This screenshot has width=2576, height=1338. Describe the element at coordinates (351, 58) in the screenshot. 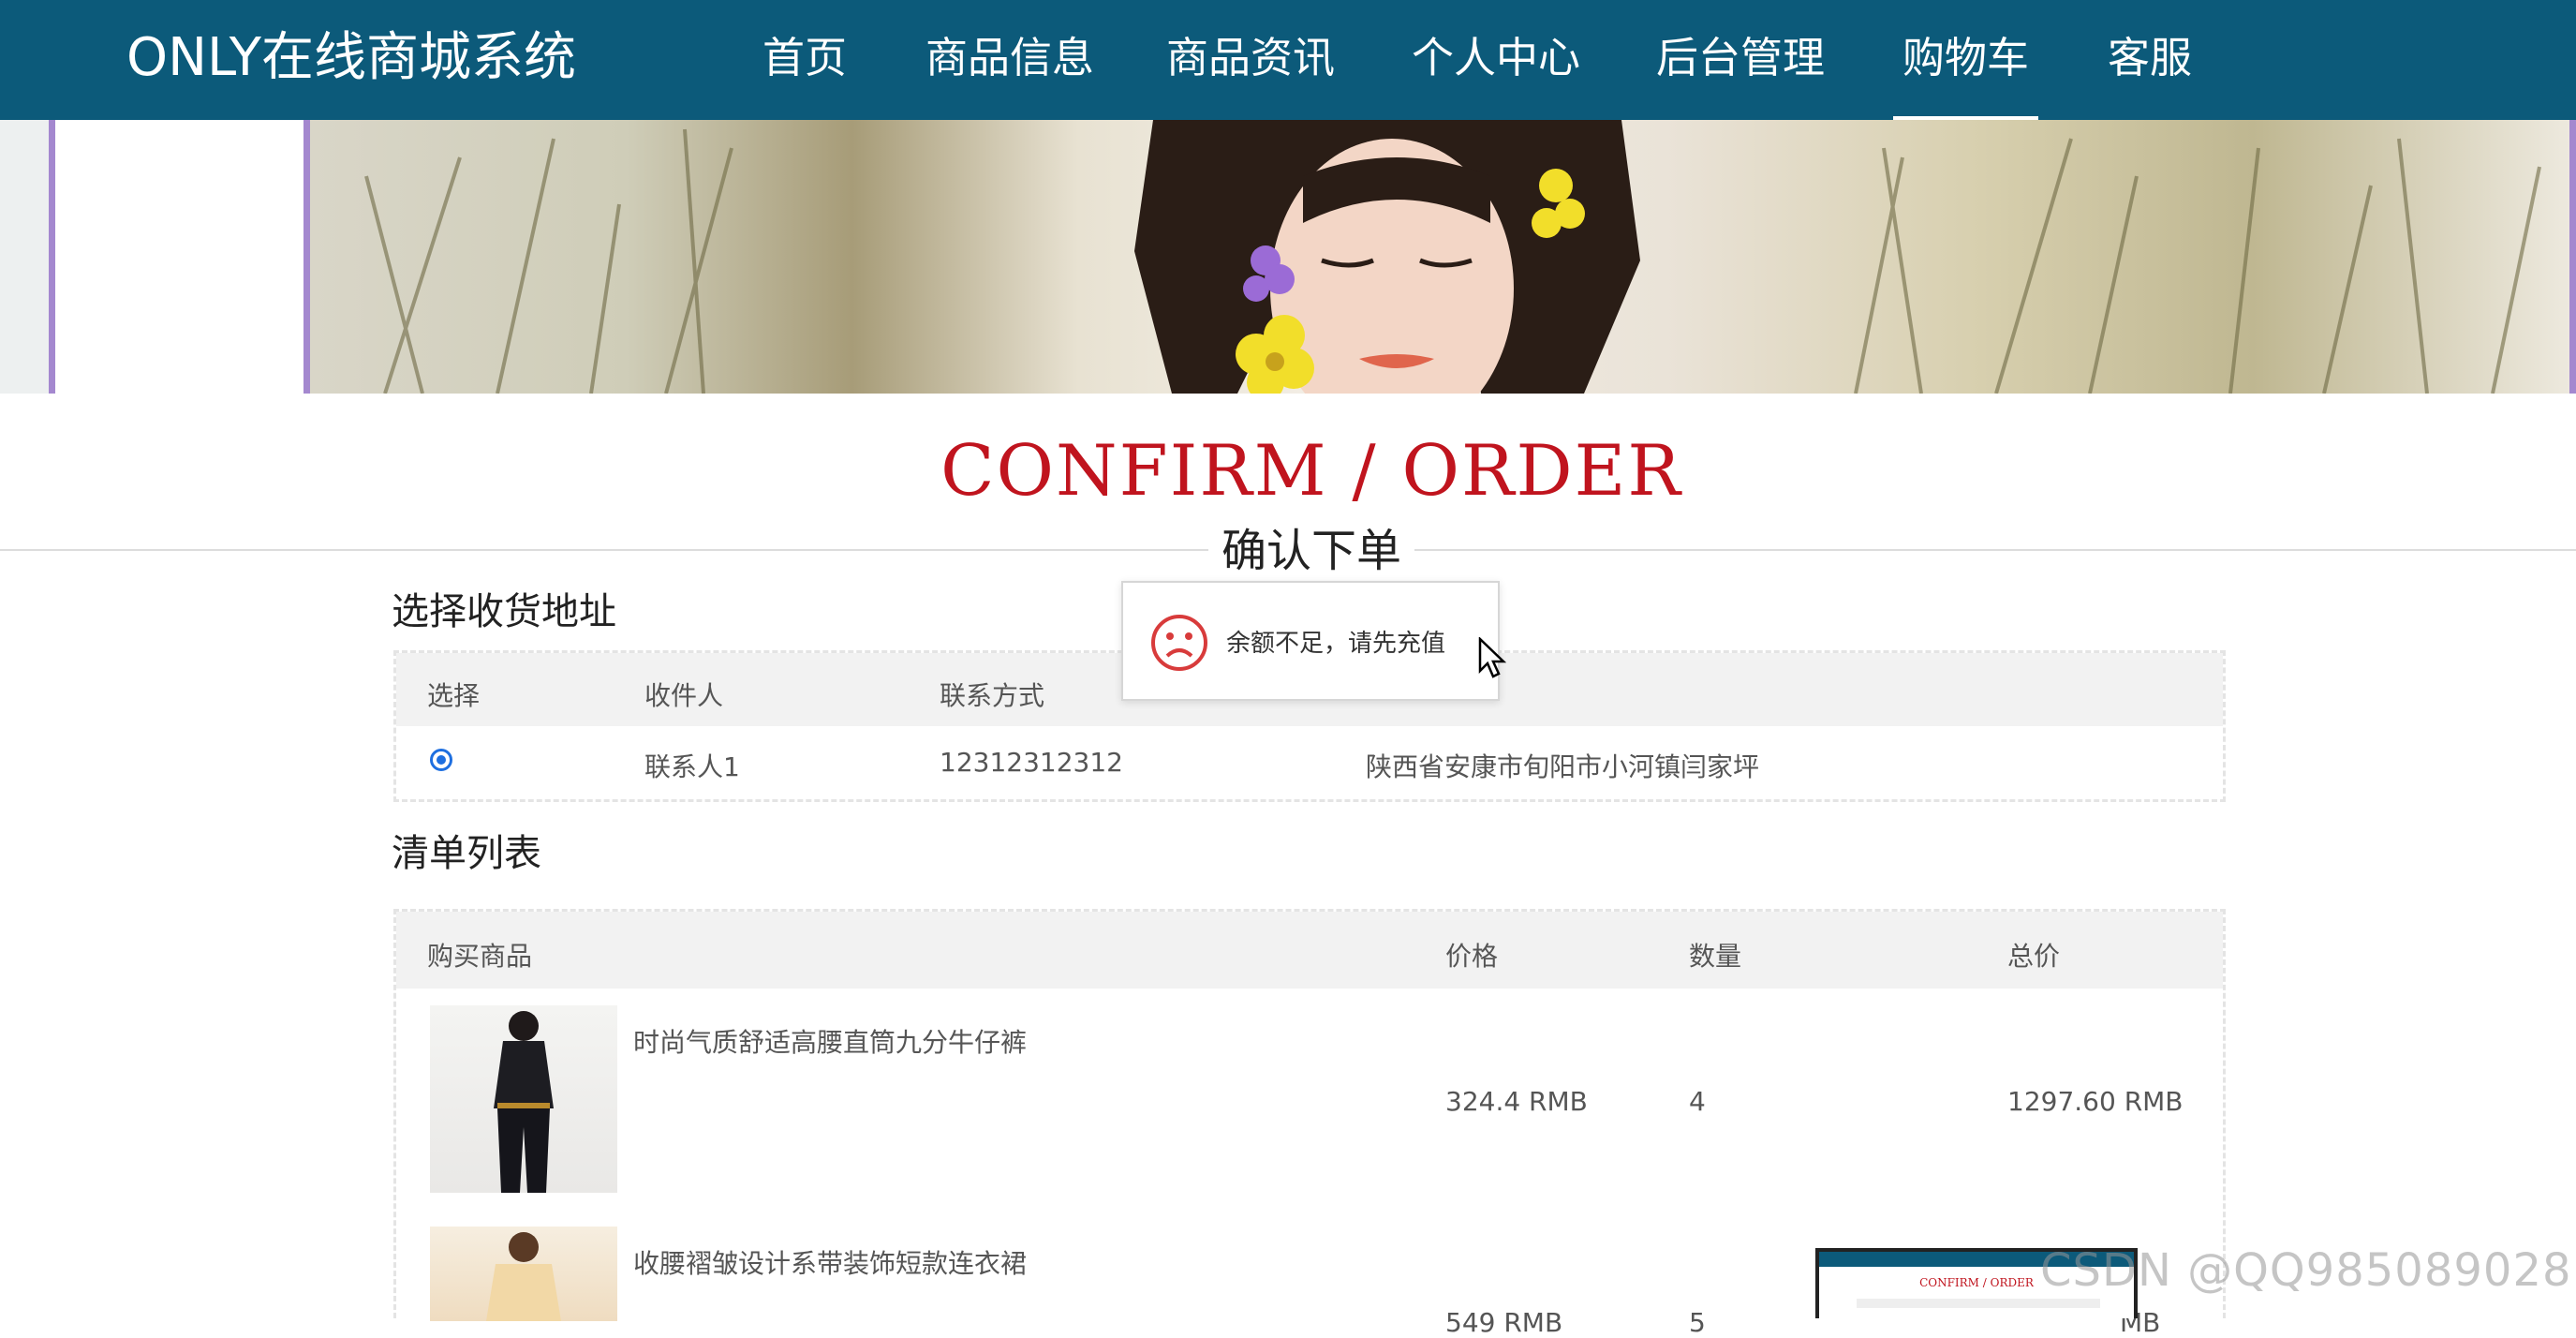

I see `site-brand: ONLY在线商城系统` at that location.